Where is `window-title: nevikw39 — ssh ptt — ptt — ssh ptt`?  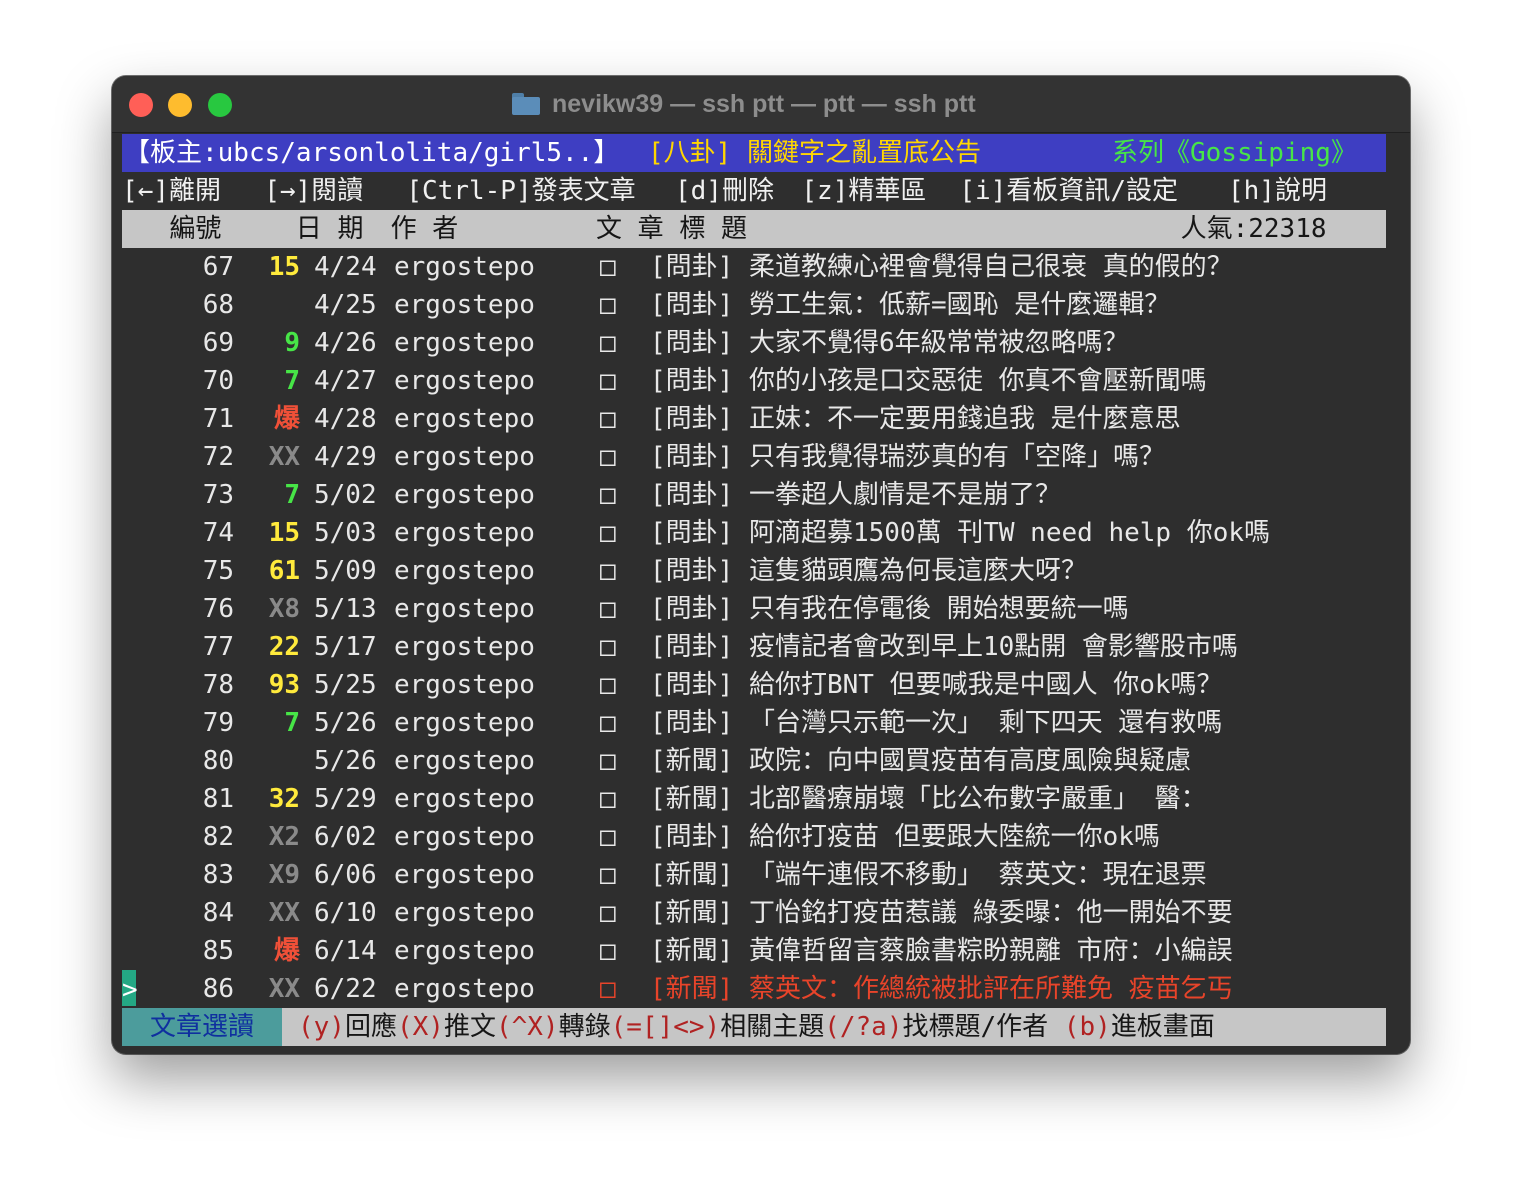 window-title: nevikw39 — ssh ptt — ptt — ssh ptt is located at coordinates (744, 104).